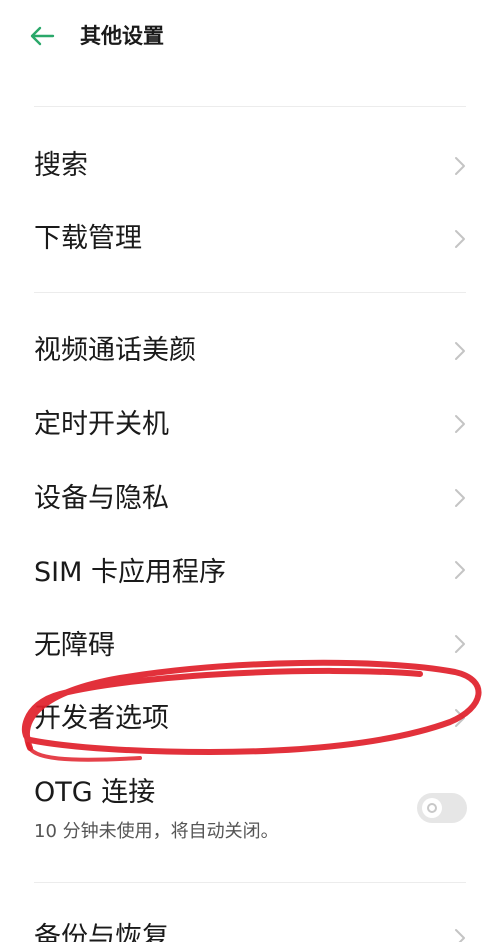  What do you see at coordinates (95, 792) in the screenshot?
I see `list-item-label: OTG 连接` at bounding box center [95, 792].